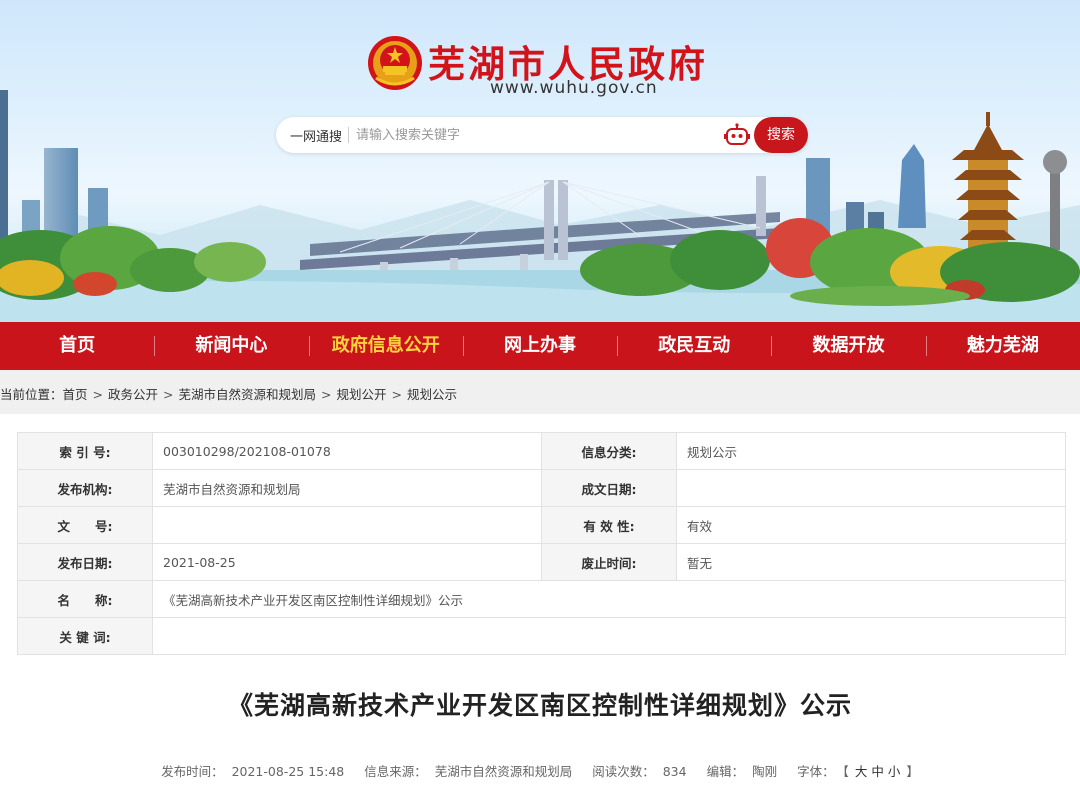 The height and width of the screenshot is (788, 1080). What do you see at coordinates (765, 771) in the screenshot?
I see `editor-value: 陶刚` at bounding box center [765, 771].